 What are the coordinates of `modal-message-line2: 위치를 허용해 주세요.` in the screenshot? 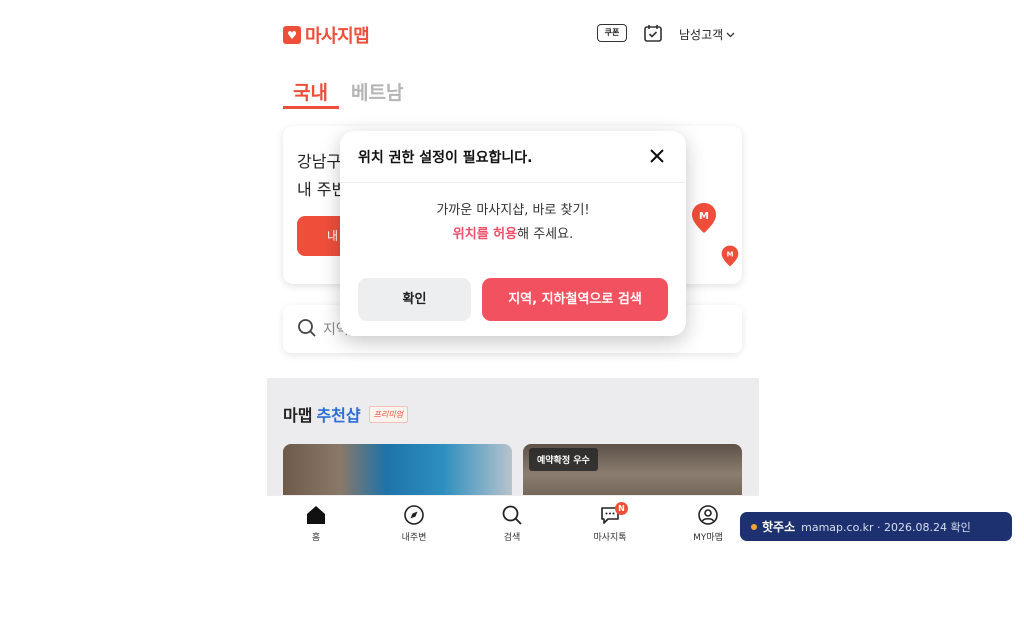 It's located at (513, 235).